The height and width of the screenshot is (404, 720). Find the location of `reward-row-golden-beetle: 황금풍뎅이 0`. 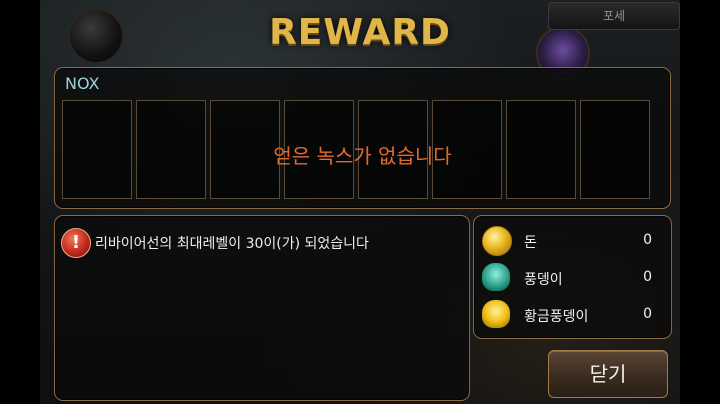

reward-row-golden-beetle: 황금풍뎅이 0 is located at coordinates (572, 315).